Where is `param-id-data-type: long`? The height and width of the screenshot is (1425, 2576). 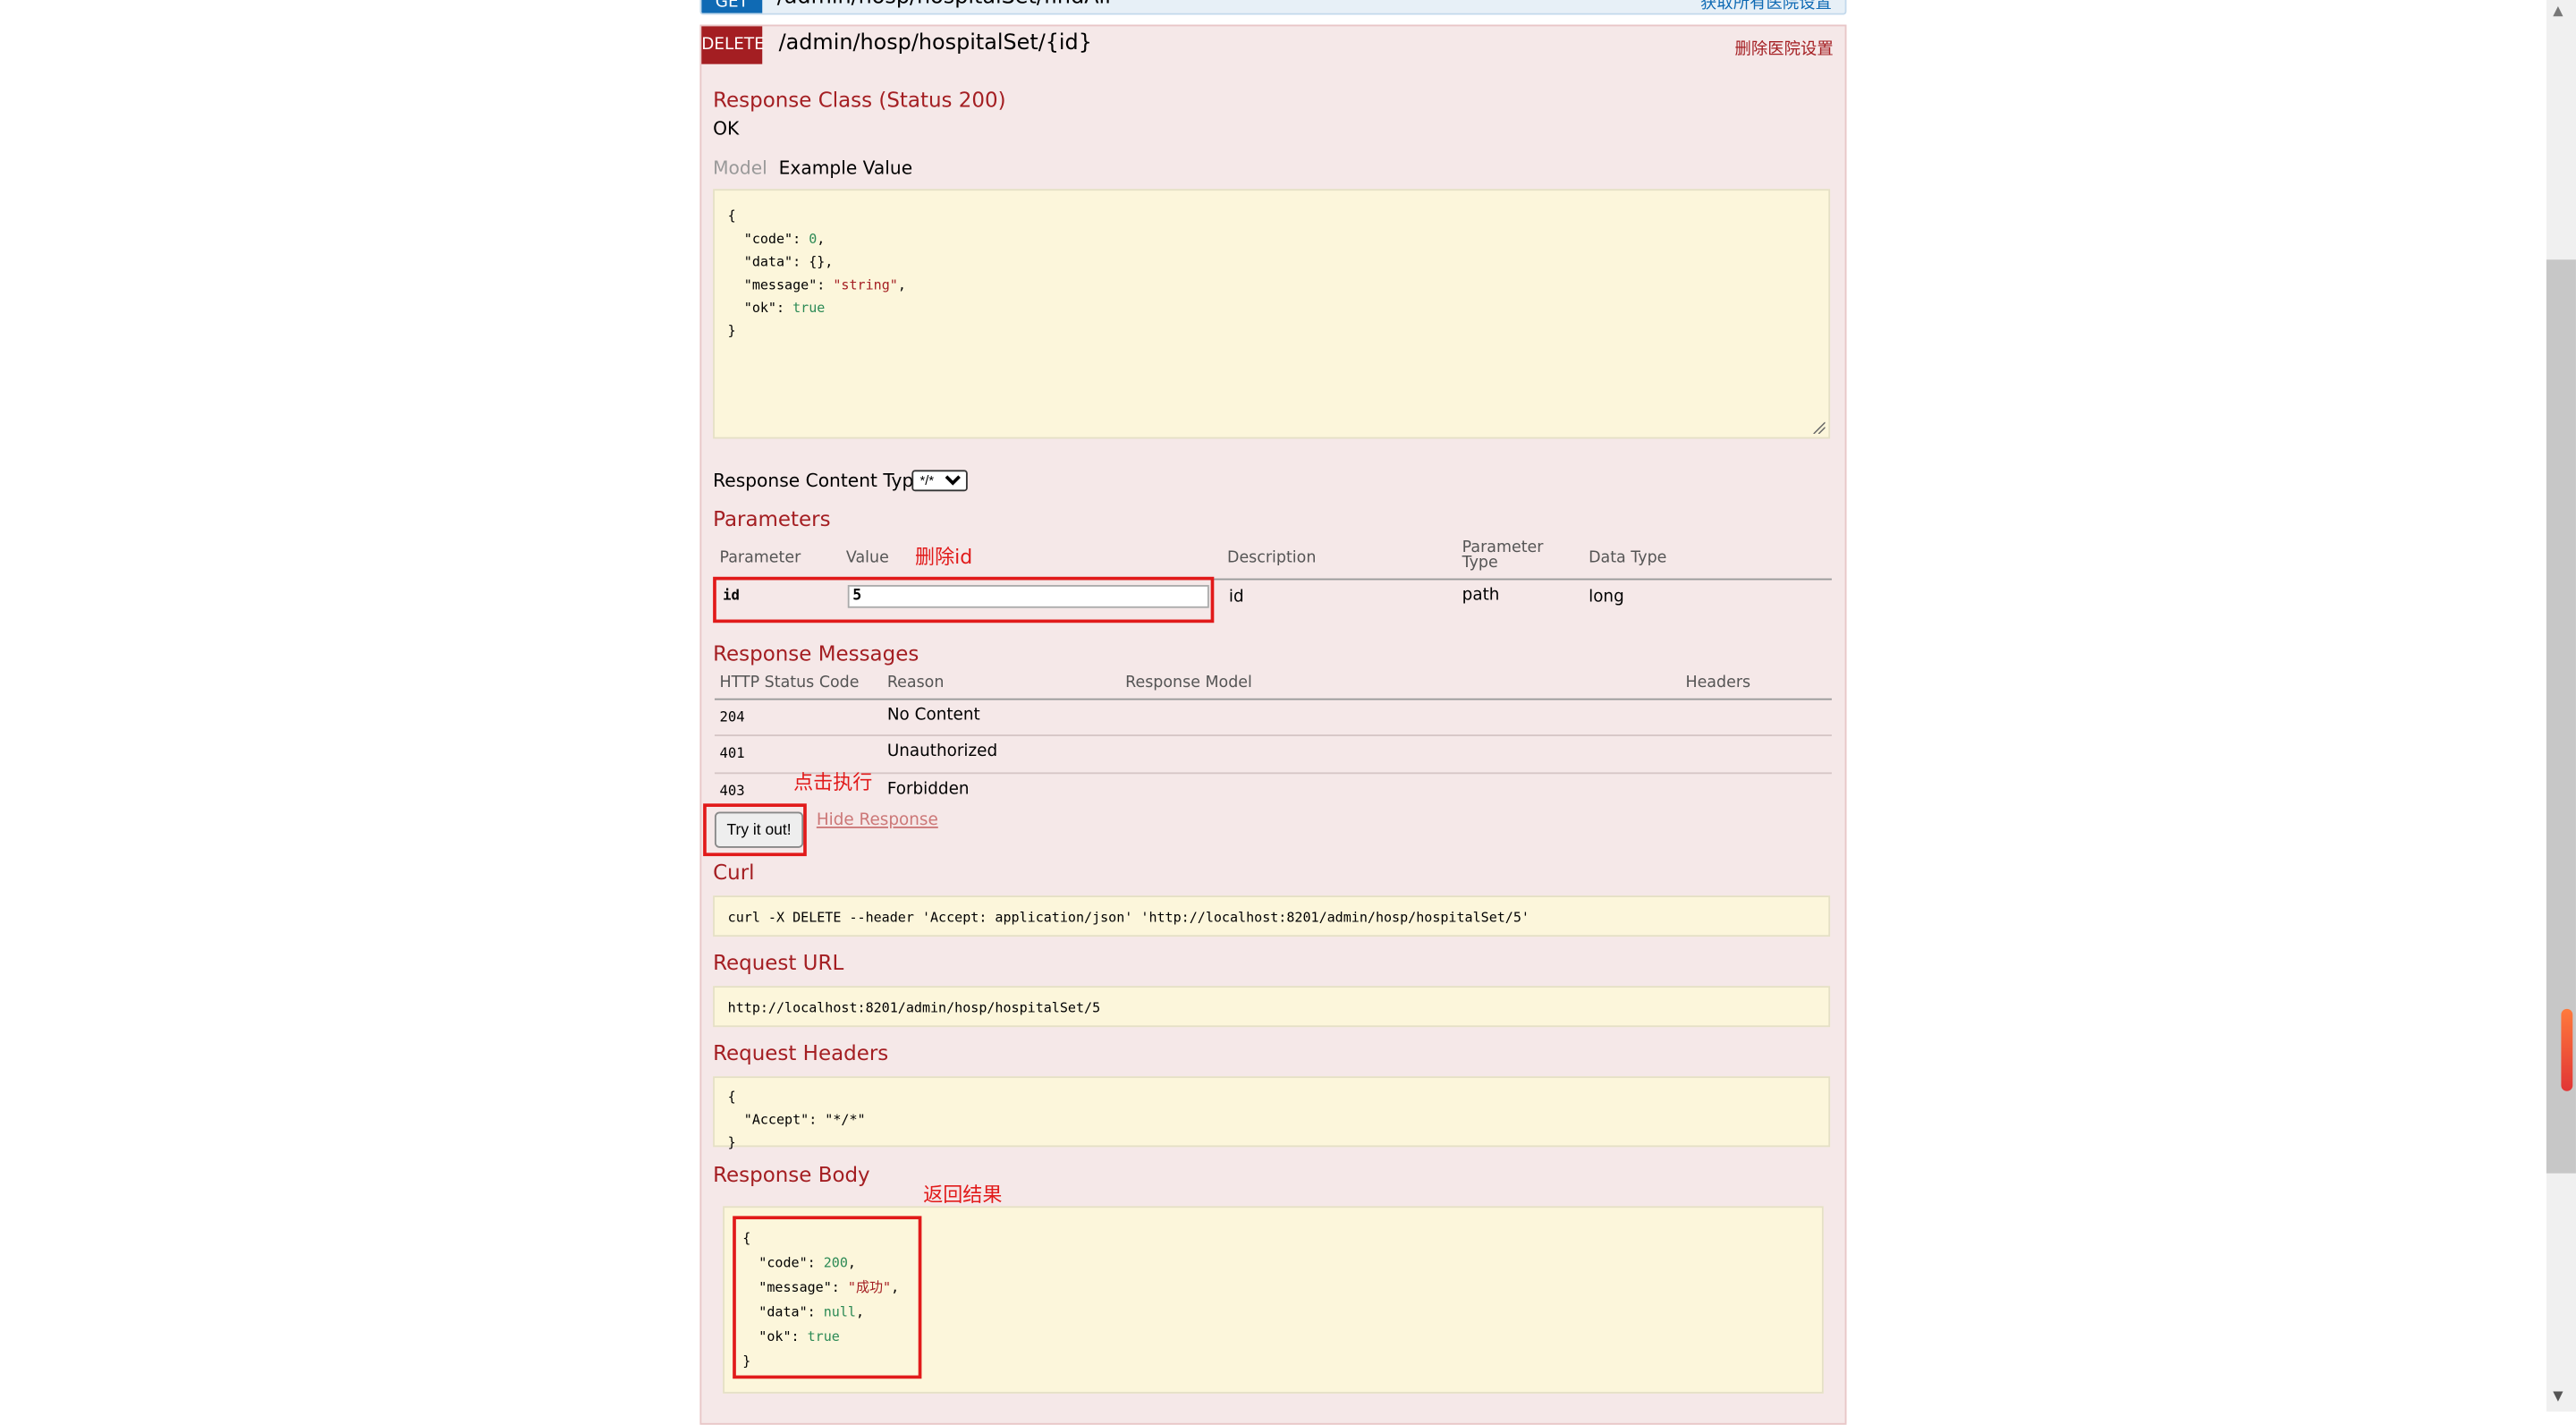
param-id-data-type: long is located at coordinates (1606, 597).